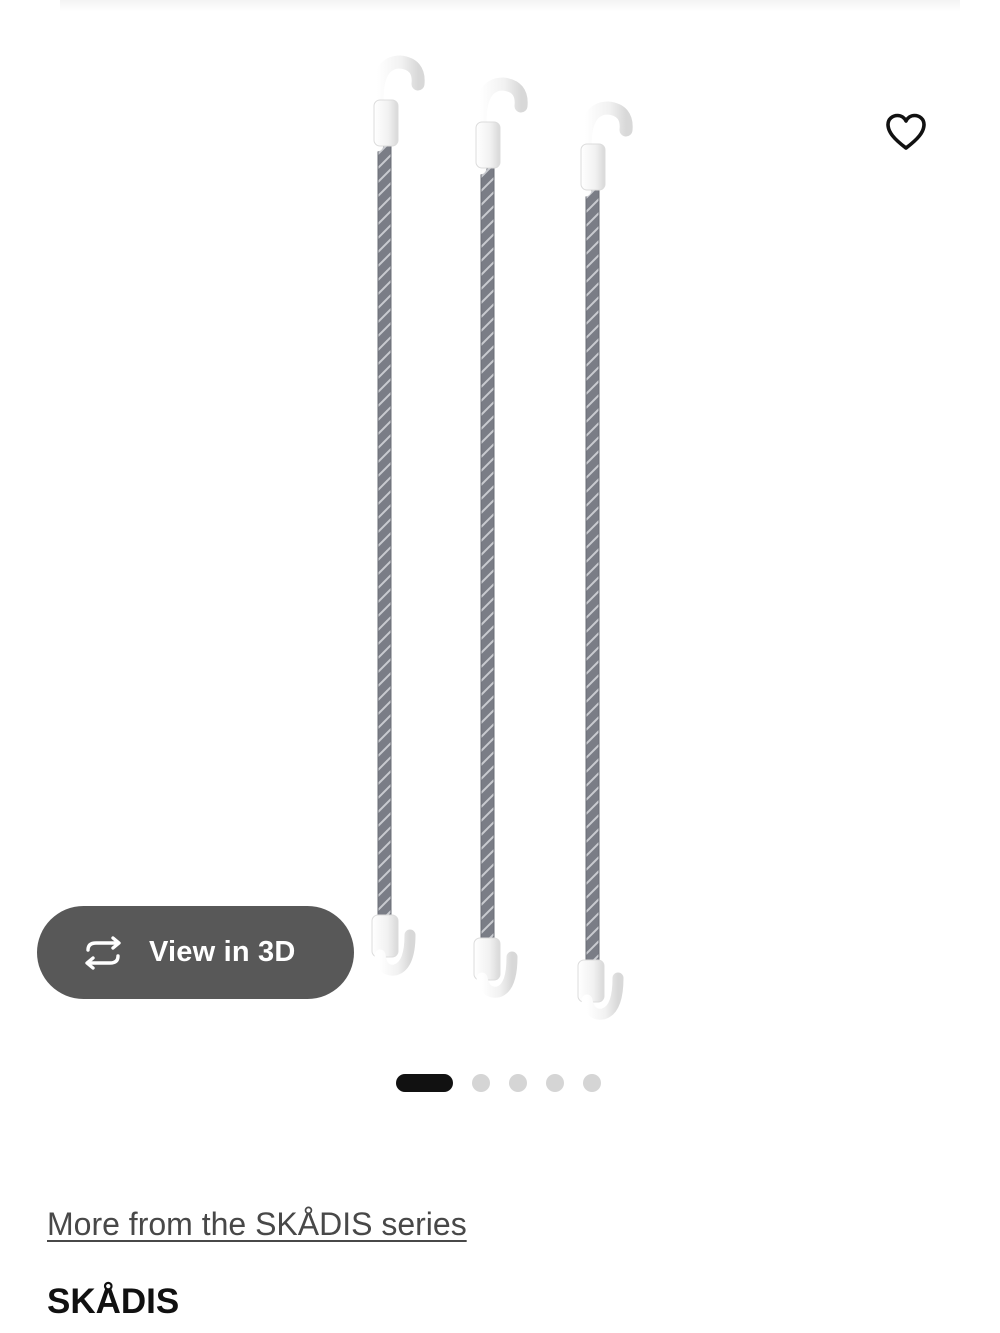 This screenshot has width=1000, height=1333. I want to click on product-name: SKÅDIS, so click(113, 1301).